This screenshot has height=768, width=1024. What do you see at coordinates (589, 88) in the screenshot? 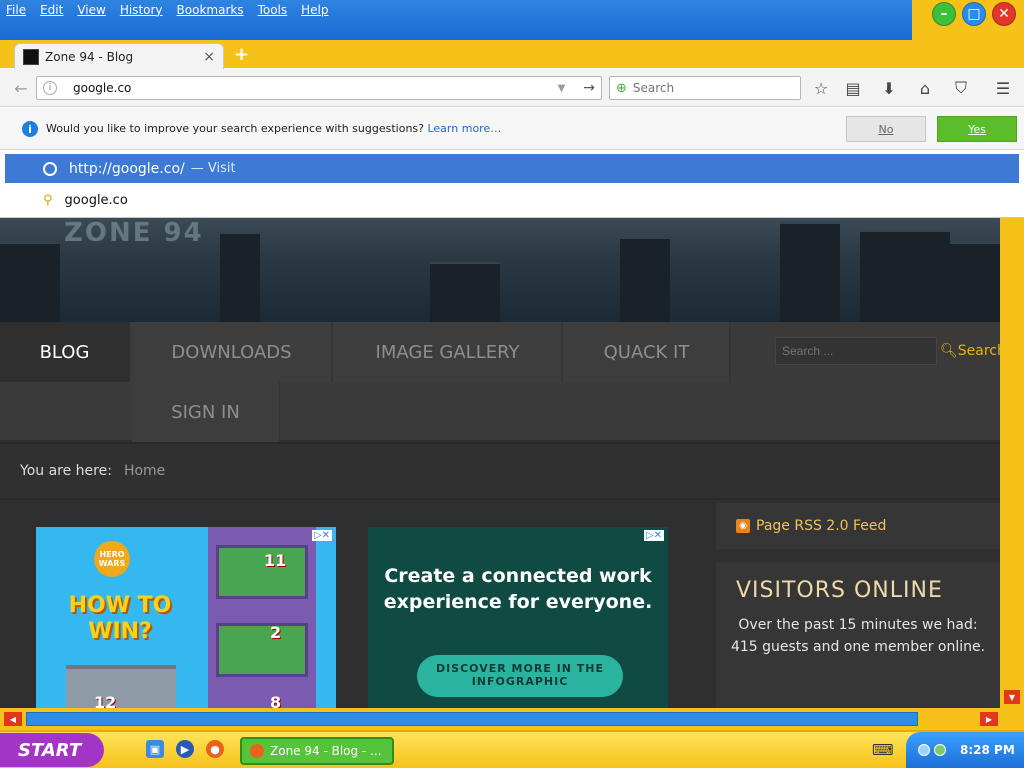
I see `go-arrow-icon: →` at bounding box center [589, 88].